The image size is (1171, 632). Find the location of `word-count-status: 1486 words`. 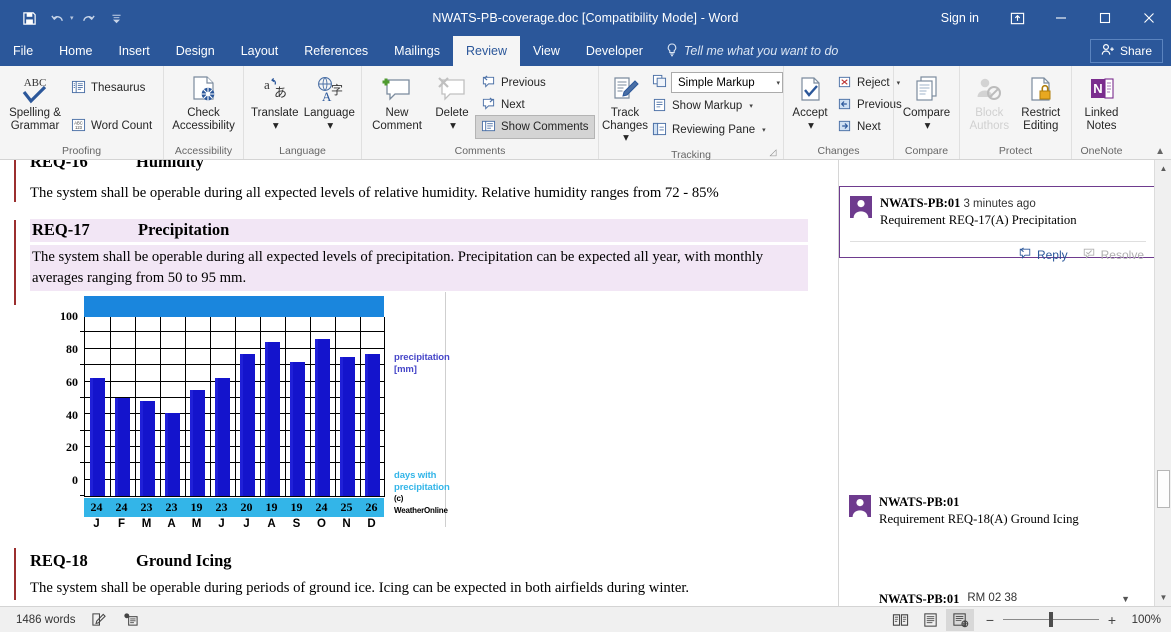

word-count-status: 1486 words is located at coordinates (45, 620).